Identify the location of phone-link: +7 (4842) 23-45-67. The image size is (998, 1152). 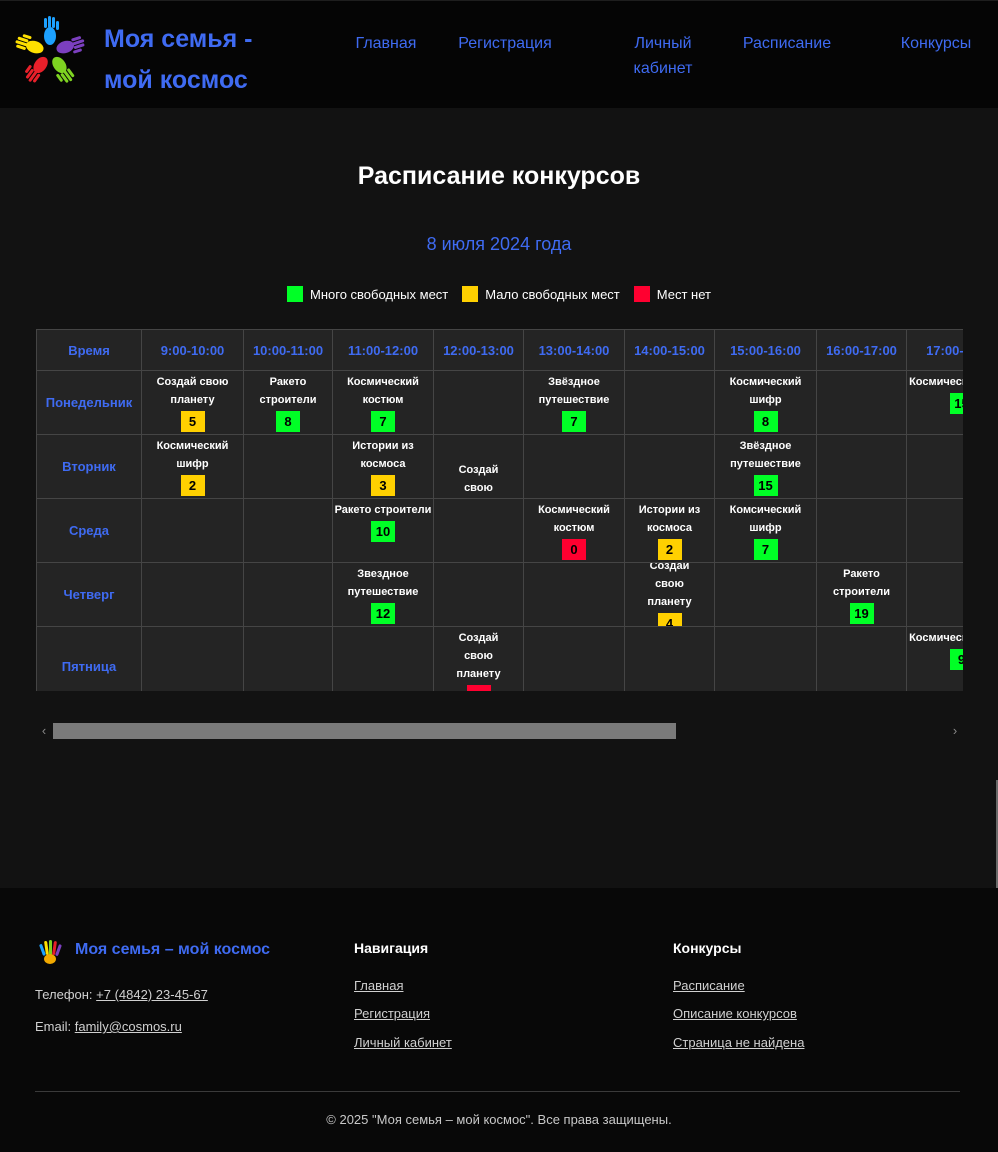
(152, 994).